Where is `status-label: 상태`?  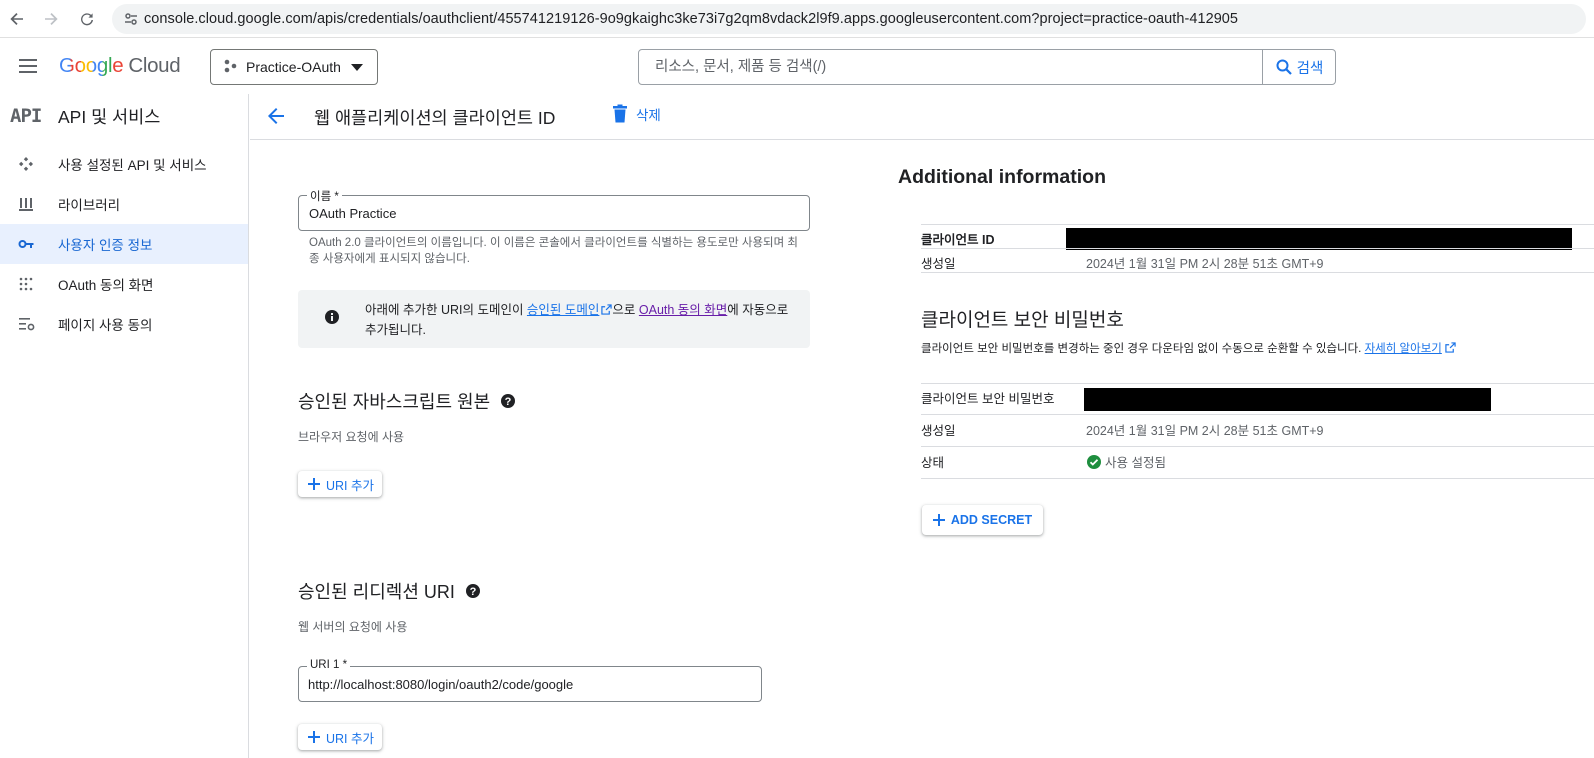
status-label: 상태 is located at coordinates (933, 463).